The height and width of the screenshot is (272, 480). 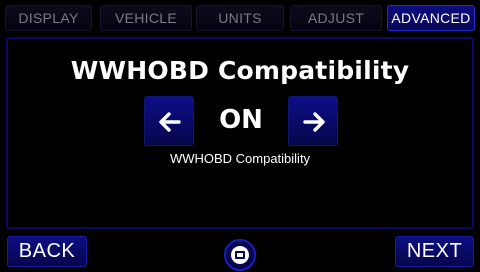 I want to click on home-icon-square, so click(x=240, y=255).